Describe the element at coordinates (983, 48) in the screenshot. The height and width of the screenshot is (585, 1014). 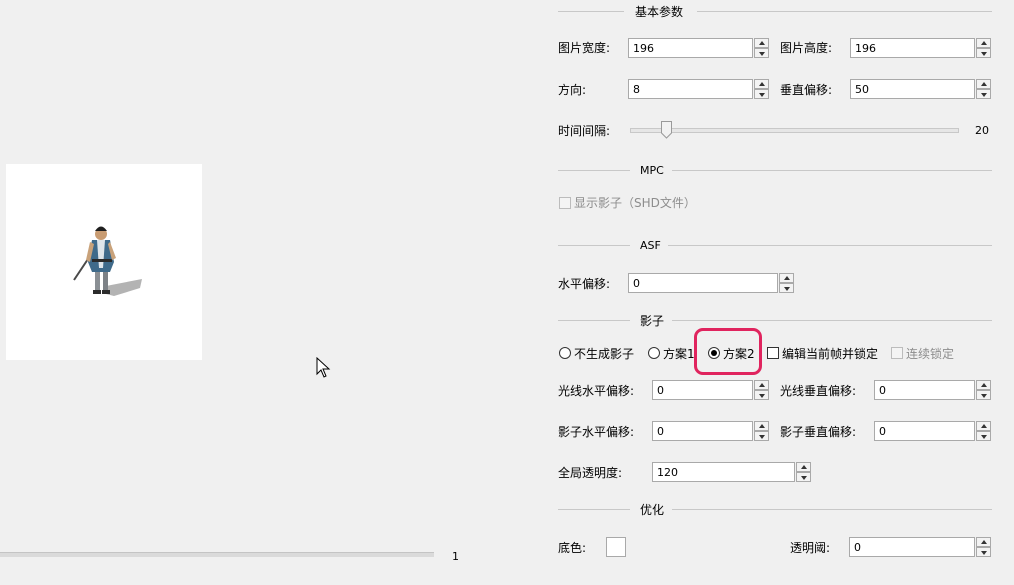
I see `height-spinner` at that location.